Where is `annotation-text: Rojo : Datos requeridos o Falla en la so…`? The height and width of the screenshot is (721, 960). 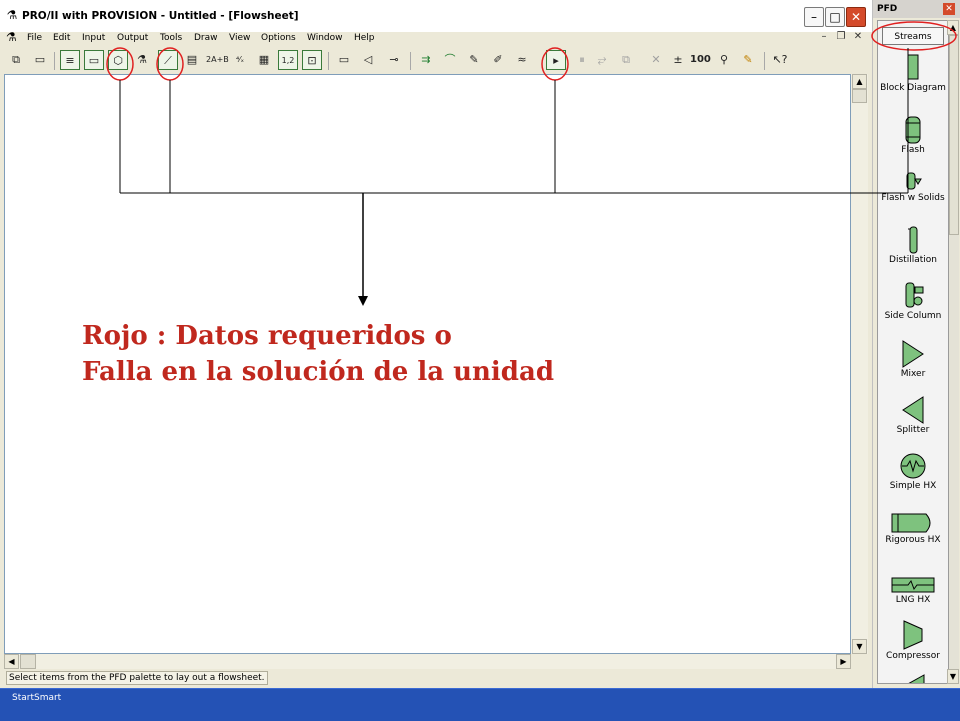
annotation-text: Rojo : Datos requeridos o Falla en la so… is located at coordinates (318, 354).